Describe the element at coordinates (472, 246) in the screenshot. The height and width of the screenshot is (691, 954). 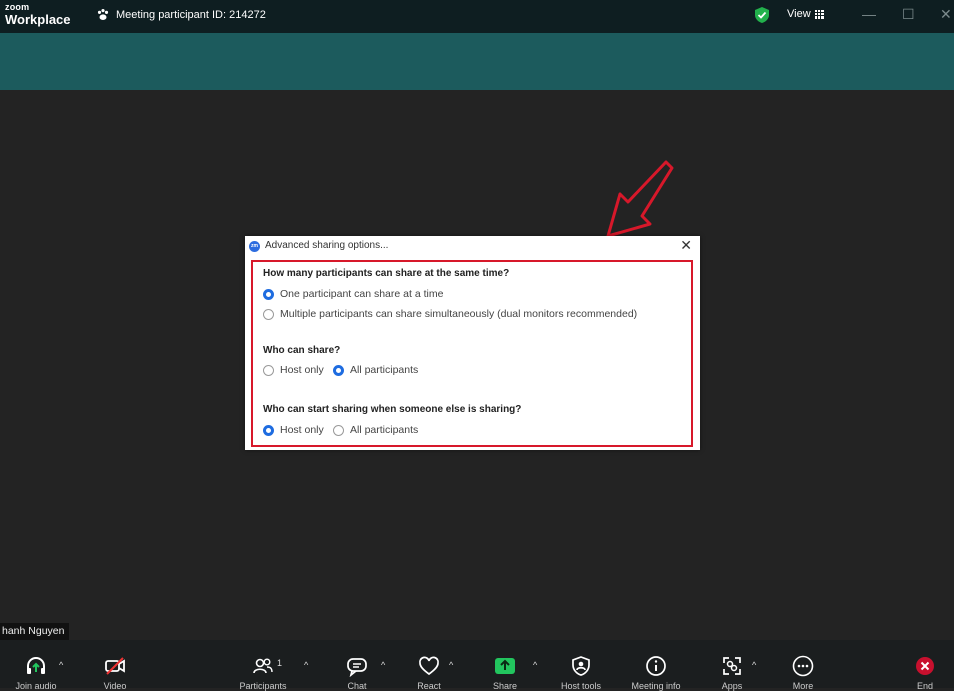
I see `dialog-title-bar: zm Advanced sharing options... ✕` at that location.